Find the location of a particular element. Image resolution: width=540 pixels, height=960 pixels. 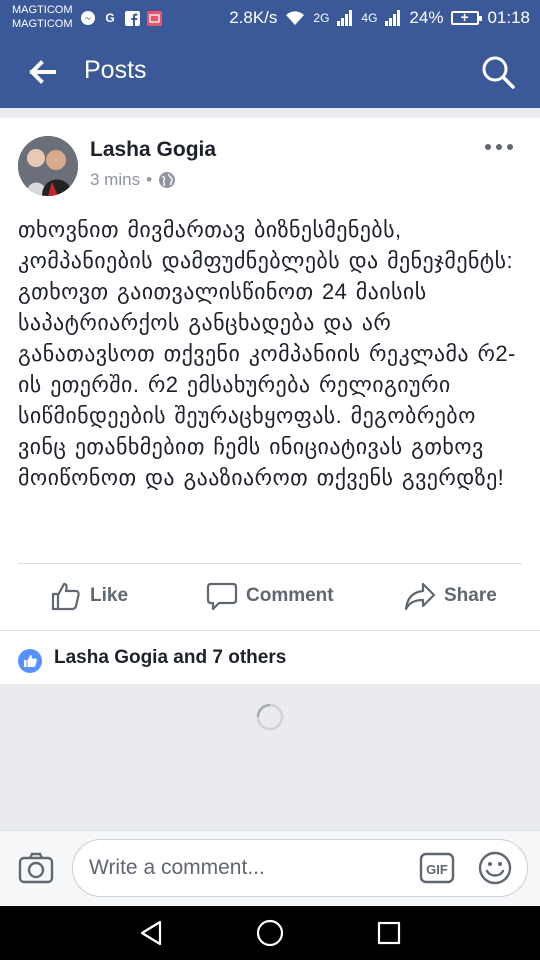

share-label: Share is located at coordinates (470, 595).